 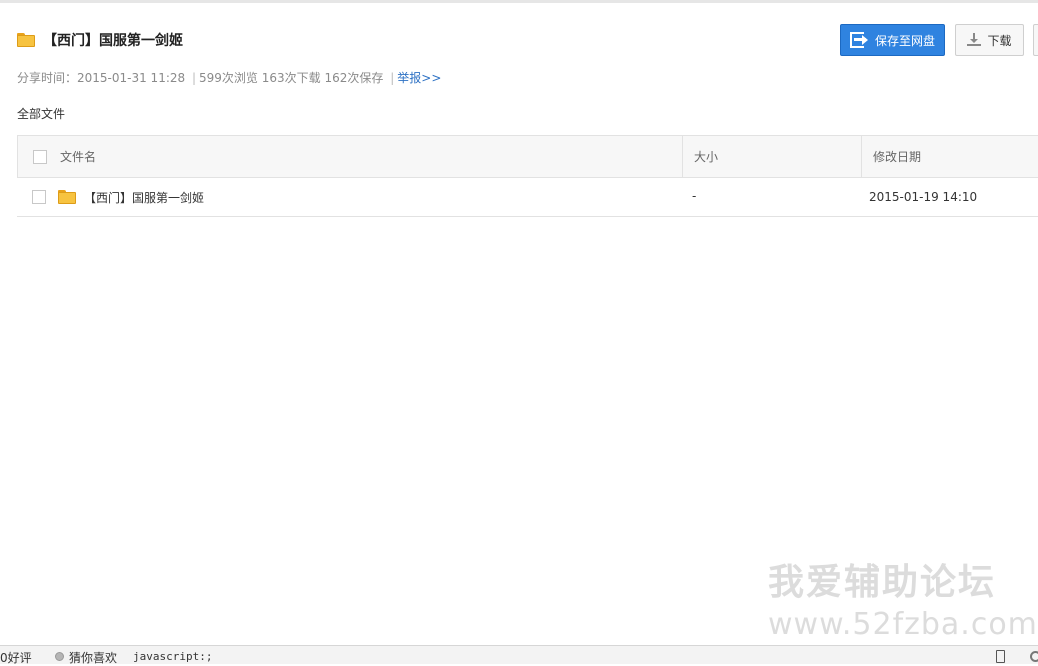 I want to click on breadcrumb: 全部文件, so click(x=41, y=113).